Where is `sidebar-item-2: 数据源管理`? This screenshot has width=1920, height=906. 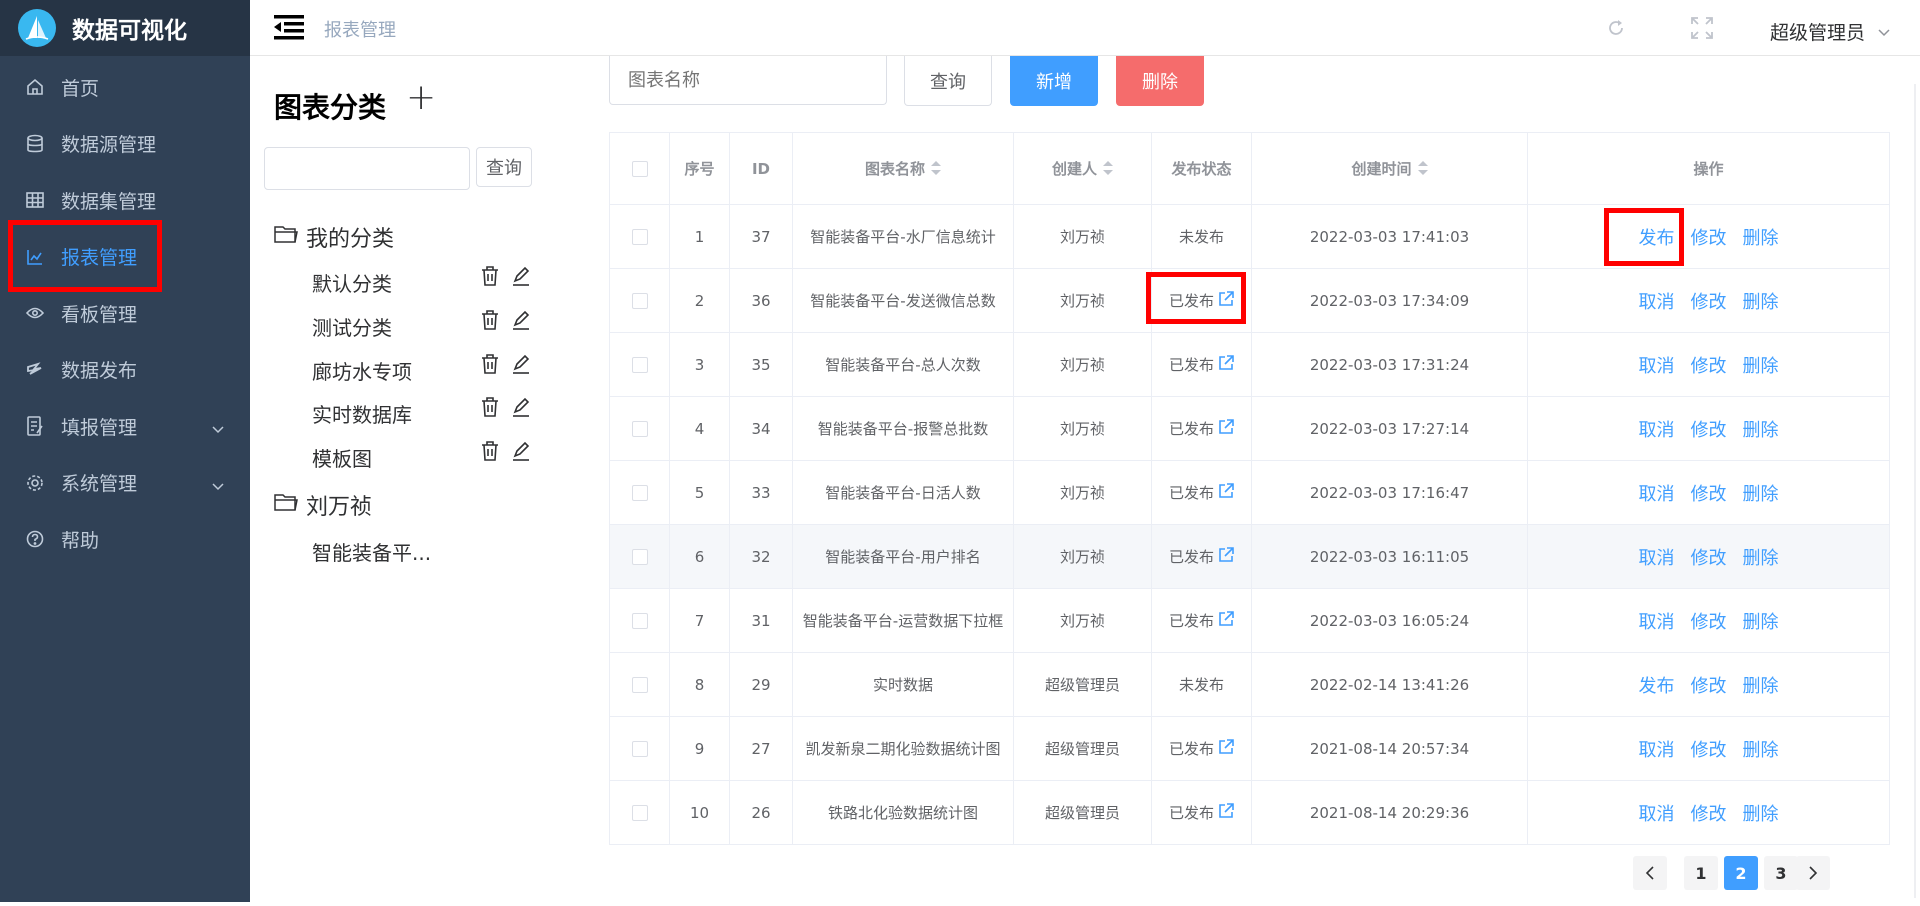
sidebar-item-2: 数据源管理 is located at coordinates (125, 144).